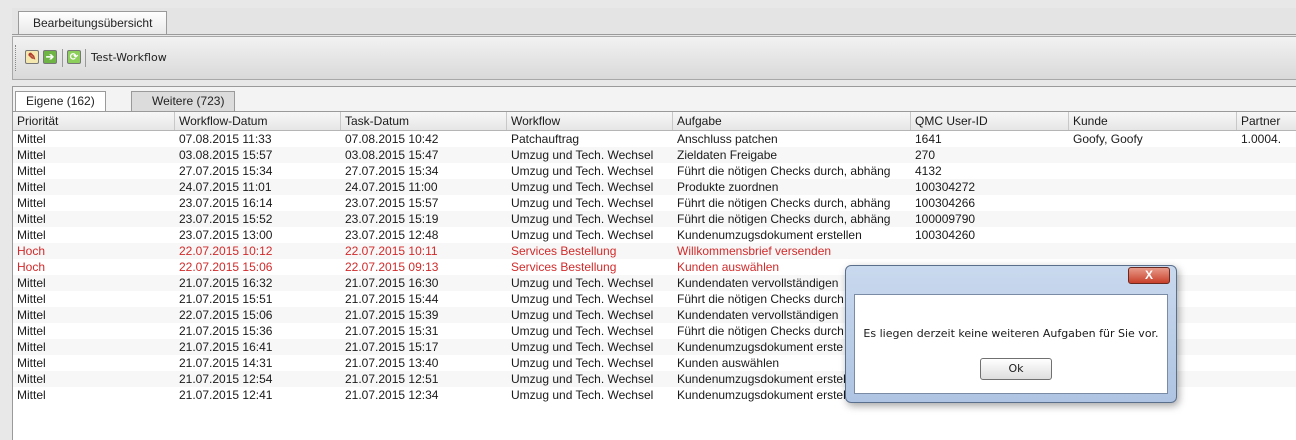 The width and height of the screenshot is (1296, 440). Describe the element at coordinates (94, 121) in the screenshot. I see `col-prioritaet-header: Priorität` at that location.